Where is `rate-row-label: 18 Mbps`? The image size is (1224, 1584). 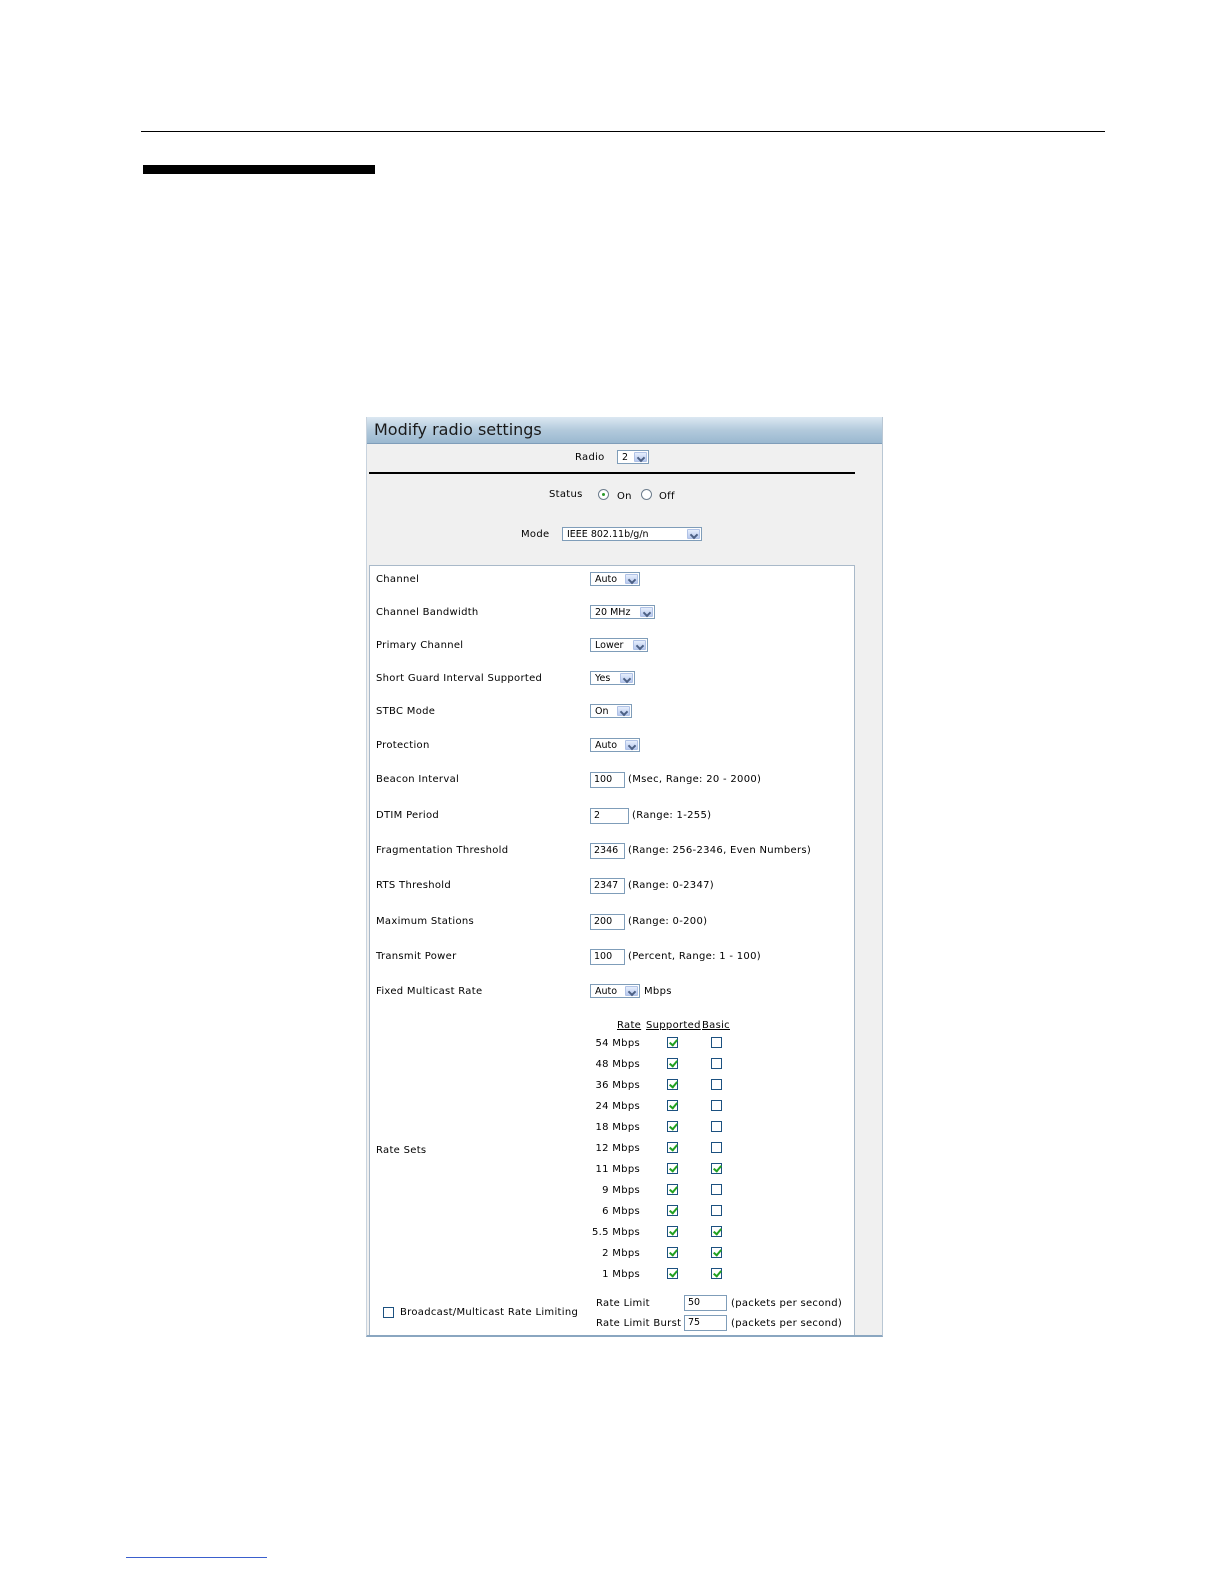 rate-row-label: 18 Mbps is located at coordinates (617, 1127).